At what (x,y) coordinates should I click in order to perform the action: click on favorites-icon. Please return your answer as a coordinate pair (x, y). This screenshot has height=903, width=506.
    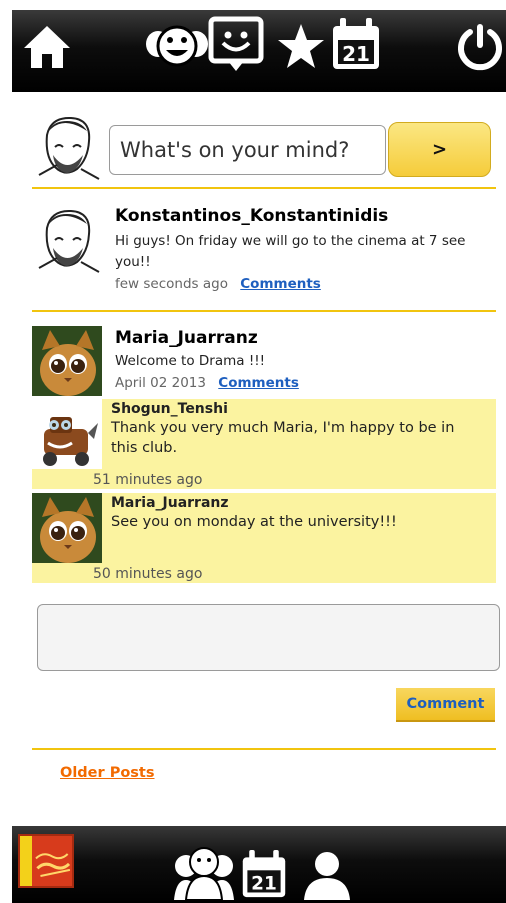
    Looking at the image, I should click on (301, 46).